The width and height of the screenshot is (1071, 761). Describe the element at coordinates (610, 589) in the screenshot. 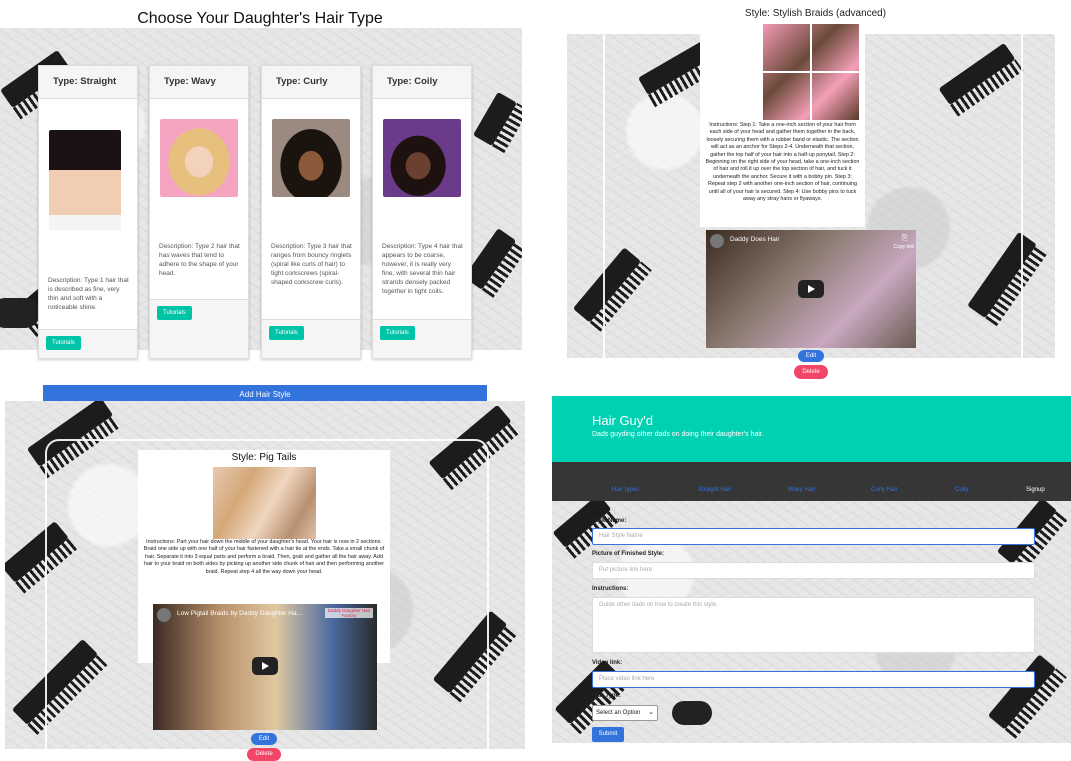

I see `instructions-label: Instructions:` at that location.